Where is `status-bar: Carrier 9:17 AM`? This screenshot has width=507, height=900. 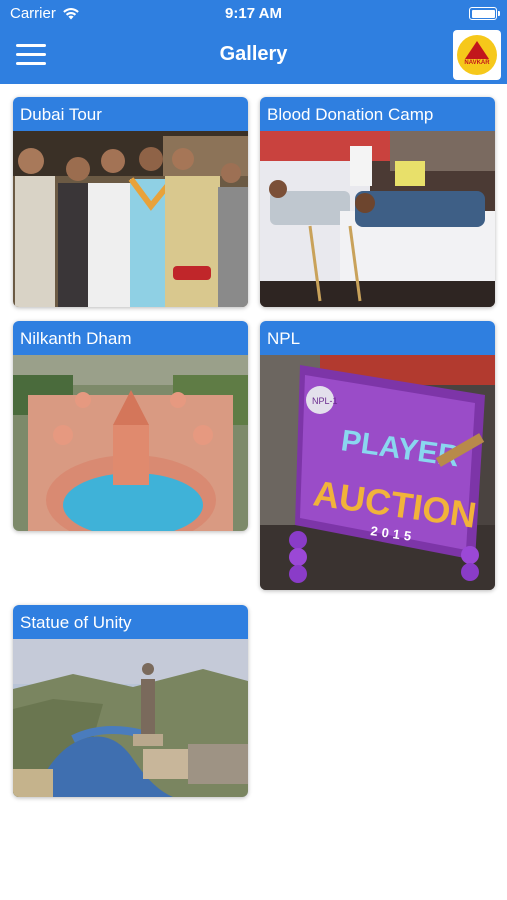 status-bar: Carrier 9:17 AM is located at coordinates (253, 14).